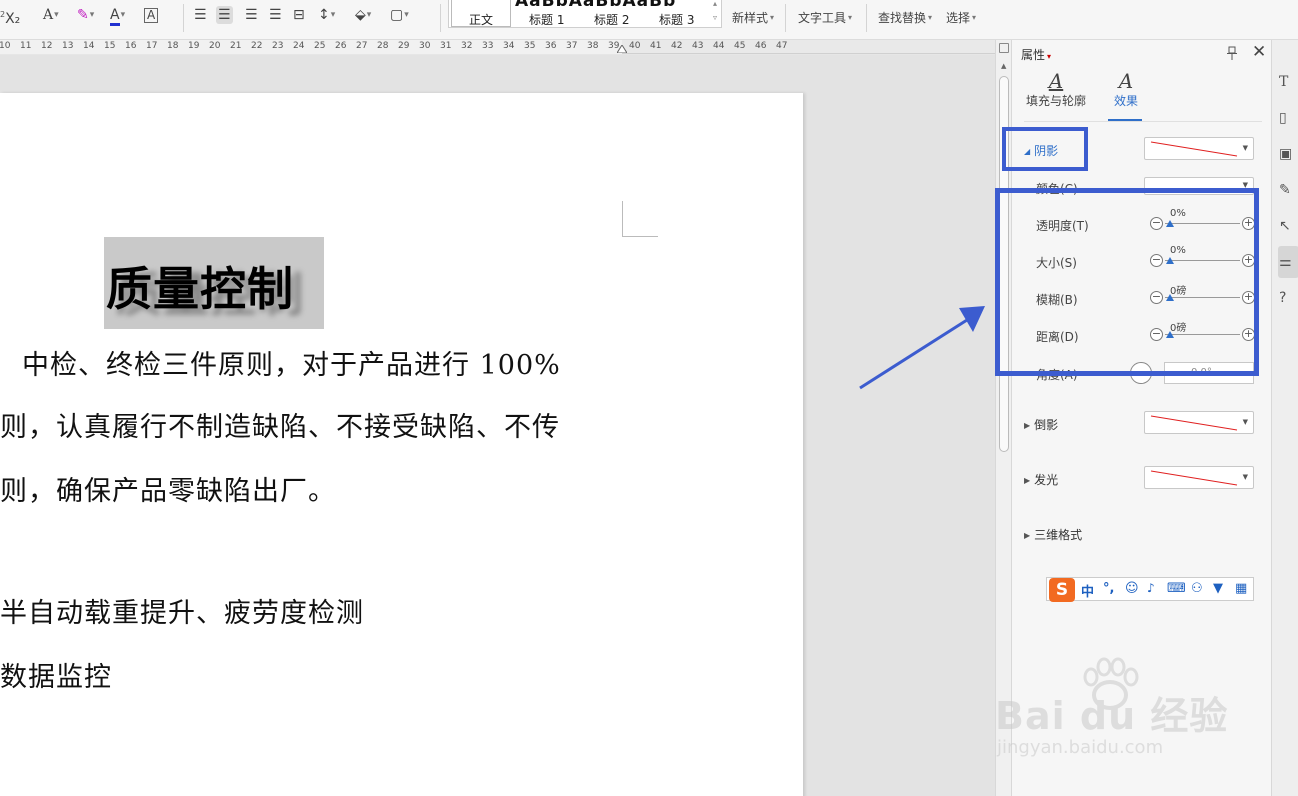  Describe the element at coordinates (1218, 588) in the screenshot. I see `ime-skin-icon: ▼` at that location.